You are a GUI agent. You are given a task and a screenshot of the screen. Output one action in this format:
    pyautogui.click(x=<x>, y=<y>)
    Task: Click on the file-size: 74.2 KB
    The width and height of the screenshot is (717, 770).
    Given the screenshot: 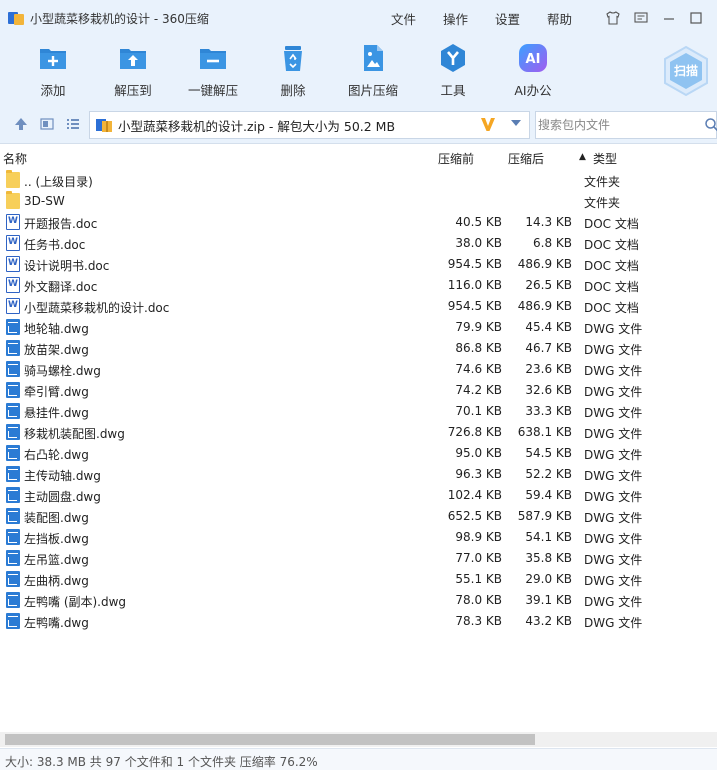 What is the action you would take?
    pyautogui.click(x=478, y=390)
    